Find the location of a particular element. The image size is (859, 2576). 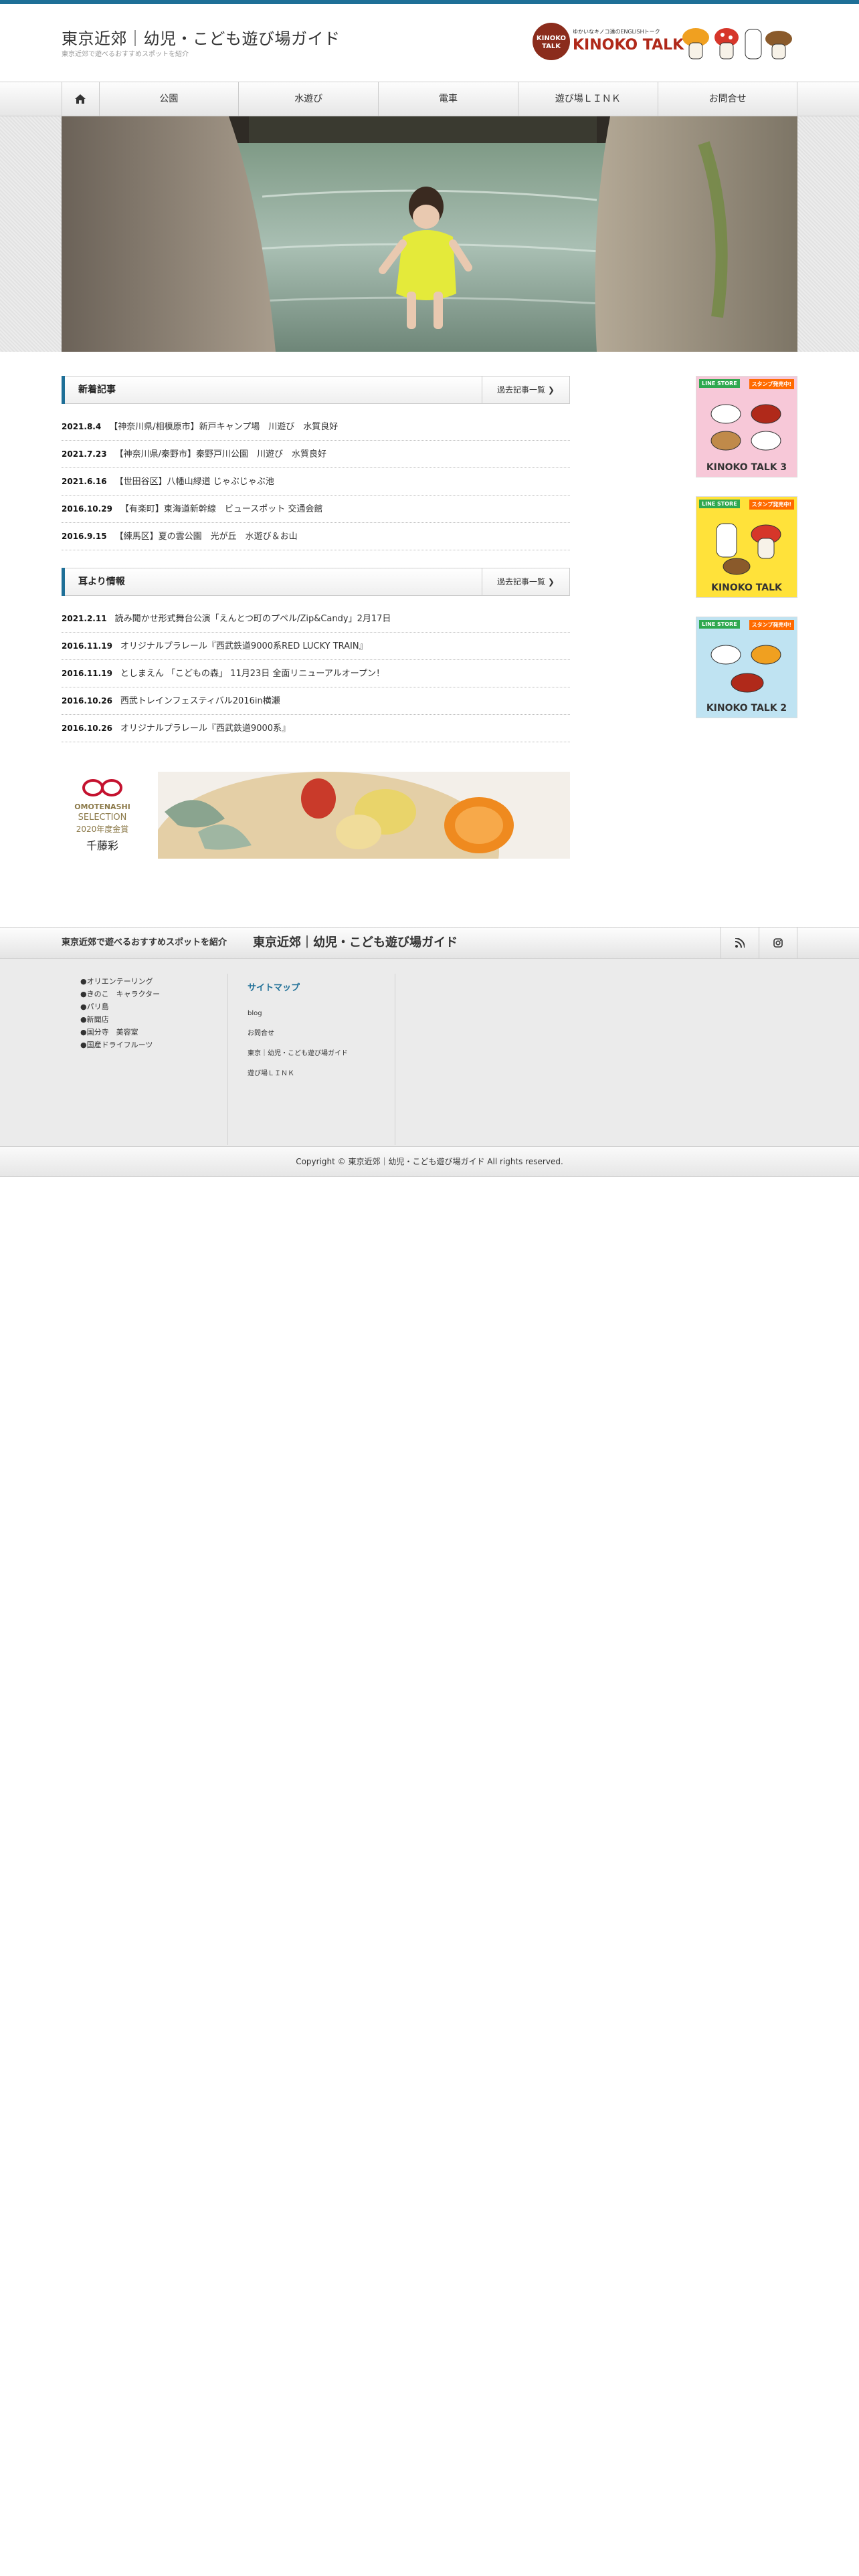

footer-link: ●国分寺 美容室 is located at coordinates (153, 1032).